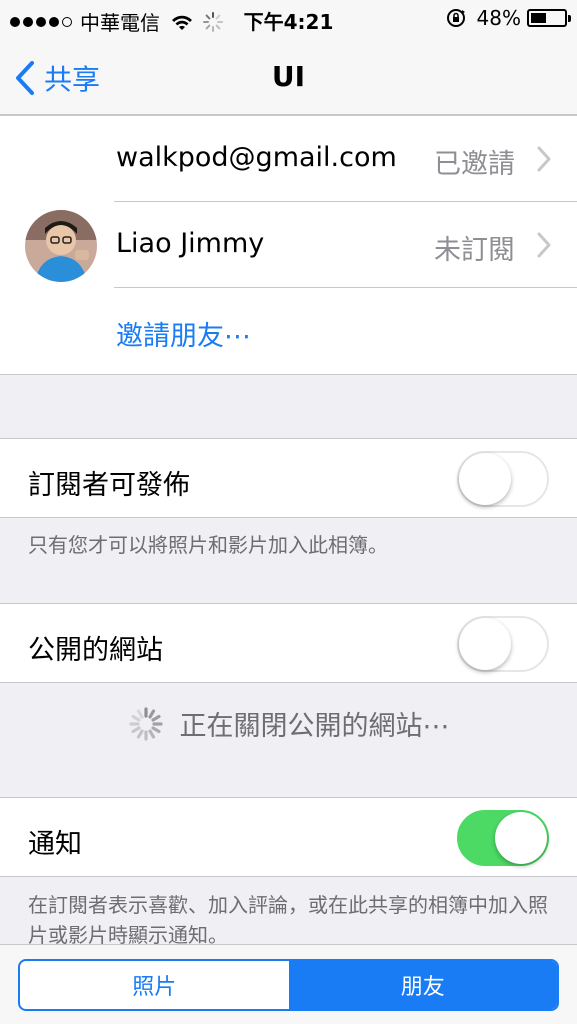 Image resolution: width=577 pixels, height=1024 pixels. Describe the element at coordinates (95, 650) in the screenshot. I see `public-site-label: 公開的網站` at that location.